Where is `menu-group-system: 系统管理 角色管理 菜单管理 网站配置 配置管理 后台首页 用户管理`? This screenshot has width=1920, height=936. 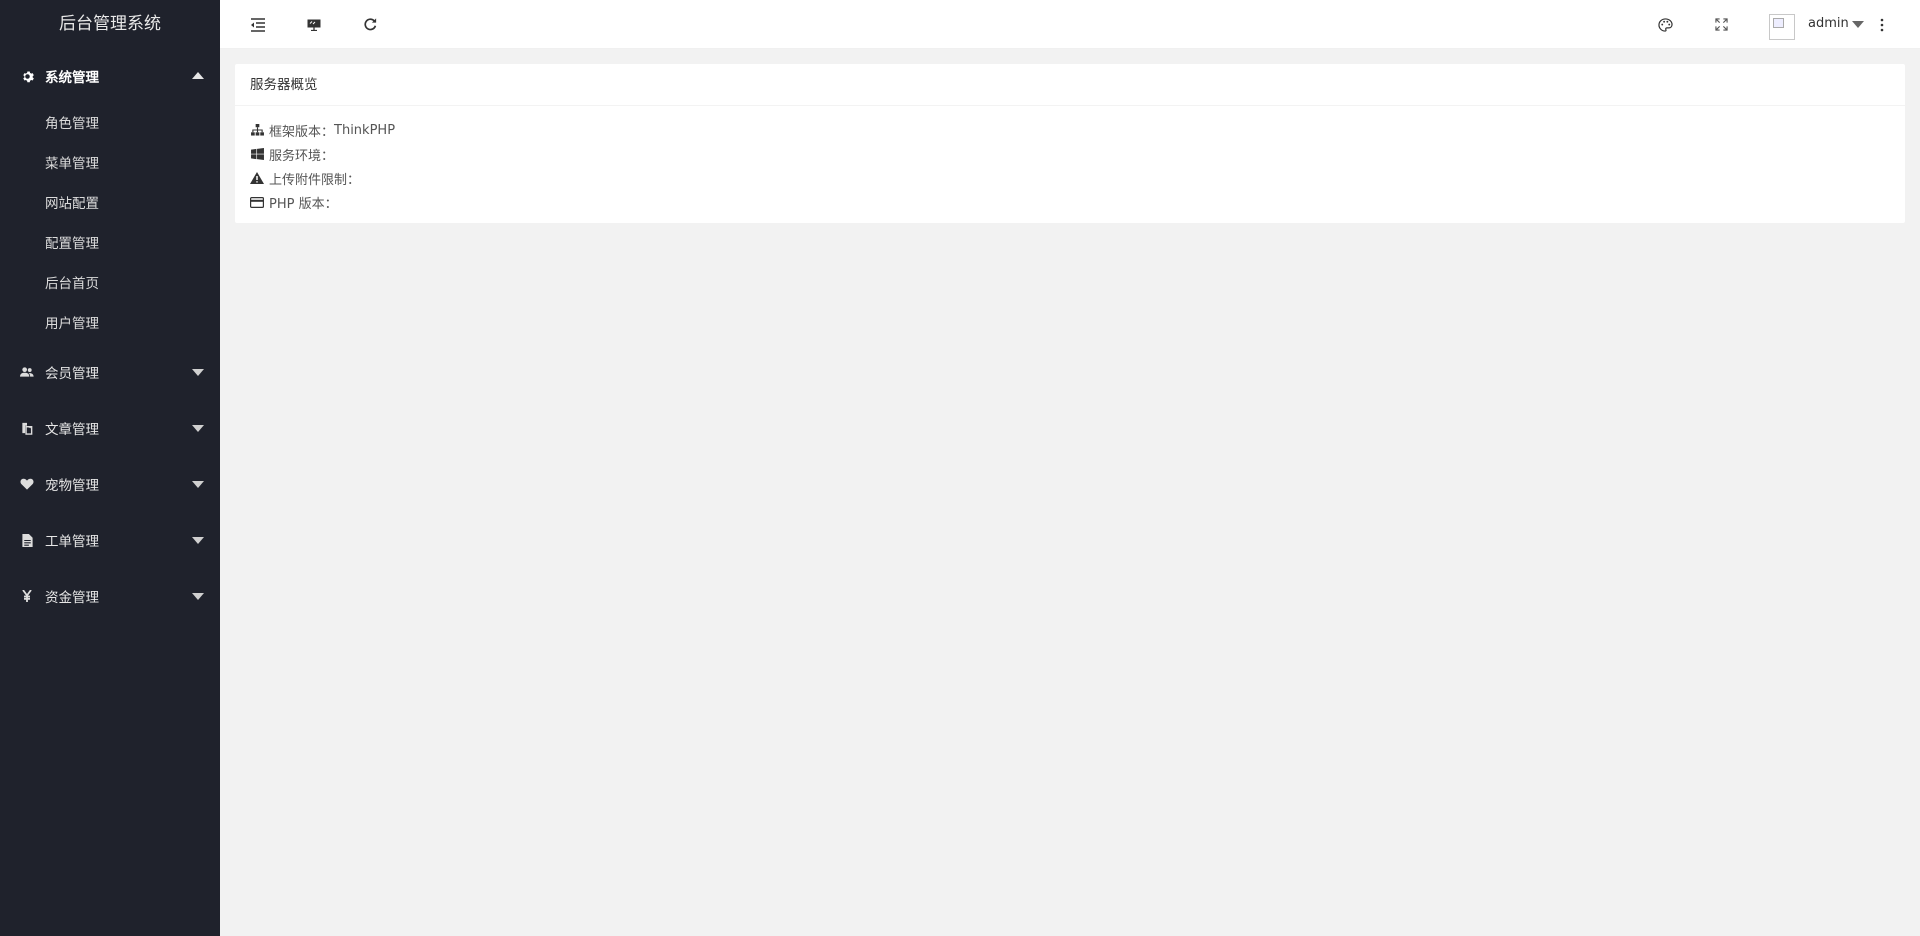
menu-group-system: 系统管理 角色管理 菜单管理 网站配置 配置管理 后台首页 用户管理 is located at coordinates (110, 196).